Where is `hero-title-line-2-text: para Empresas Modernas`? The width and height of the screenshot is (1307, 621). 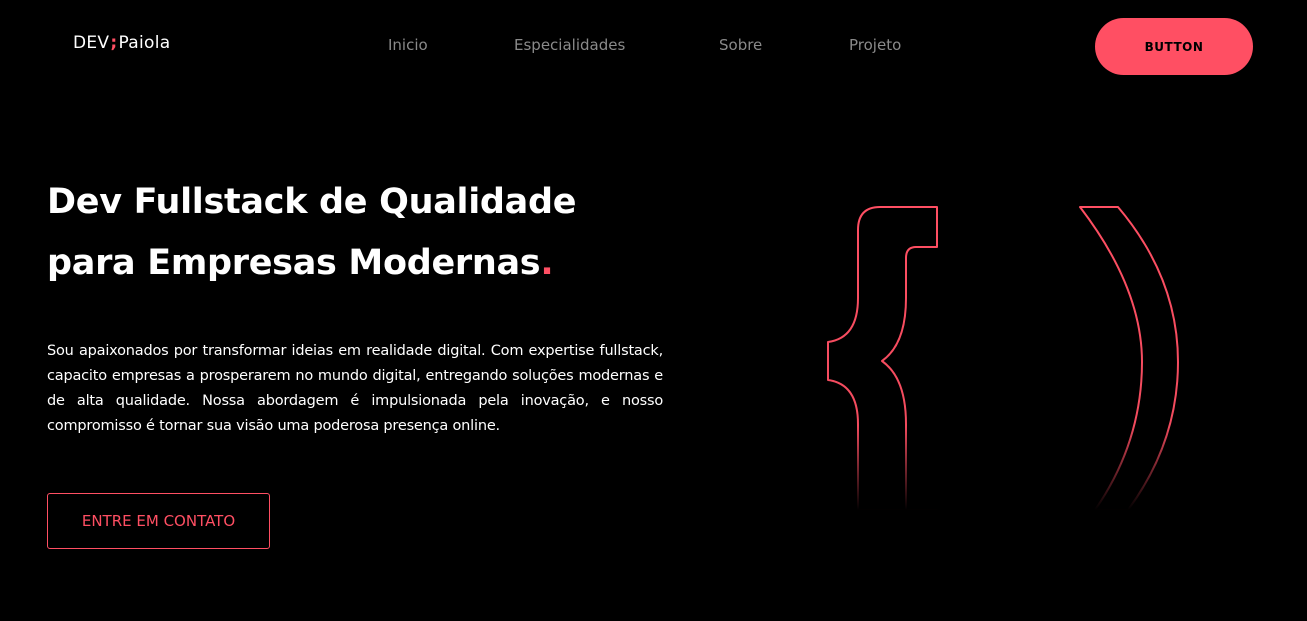 hero-title-line-2-text: para Empresas Modernas is located at coordinates (294, 263).